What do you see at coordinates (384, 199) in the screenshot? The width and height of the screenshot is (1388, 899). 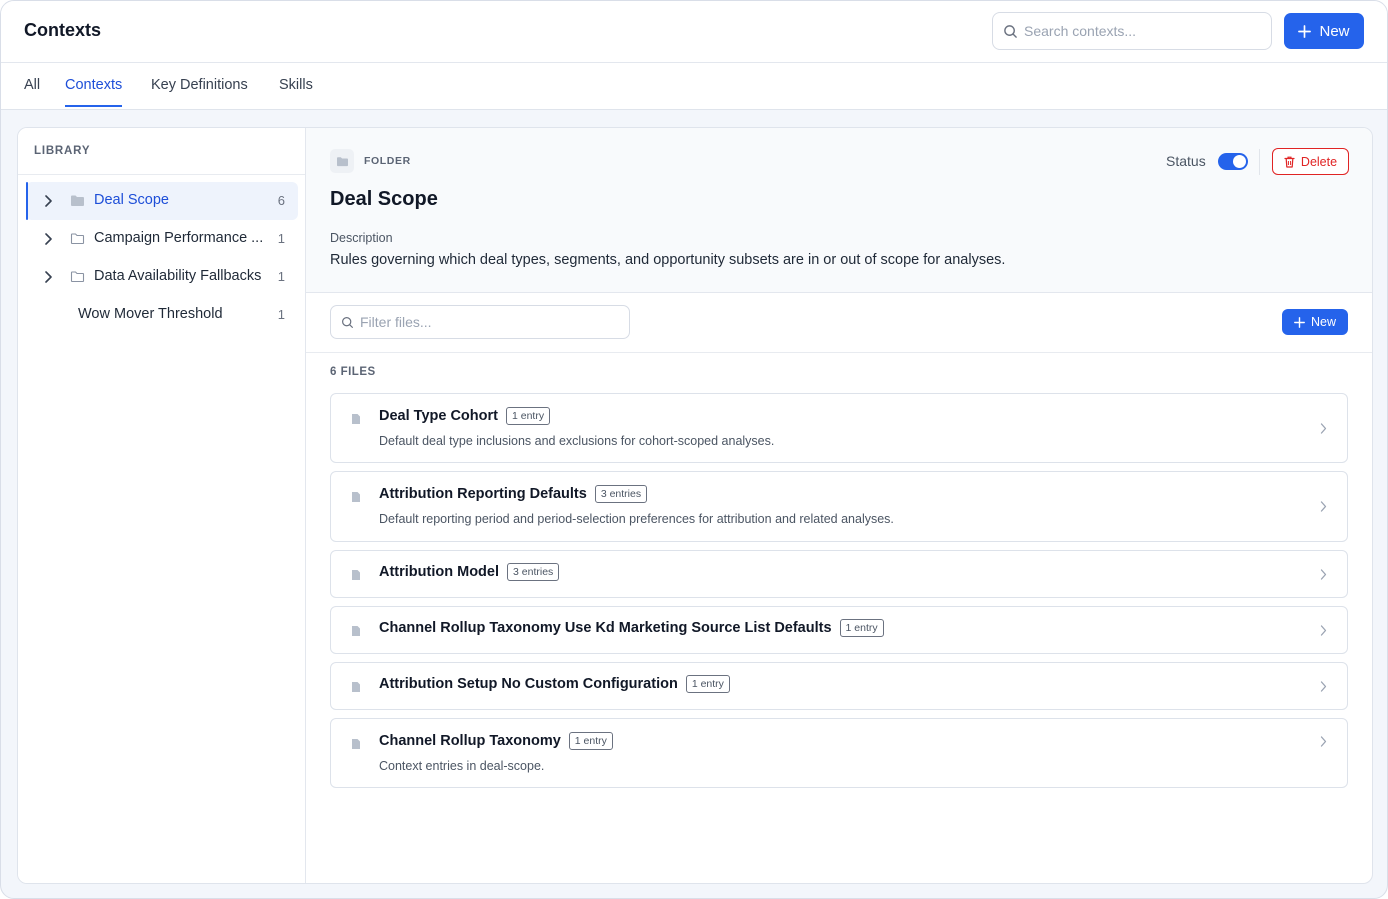 I see `detail-title: Deal Scope` at bounding box center [384, 199].